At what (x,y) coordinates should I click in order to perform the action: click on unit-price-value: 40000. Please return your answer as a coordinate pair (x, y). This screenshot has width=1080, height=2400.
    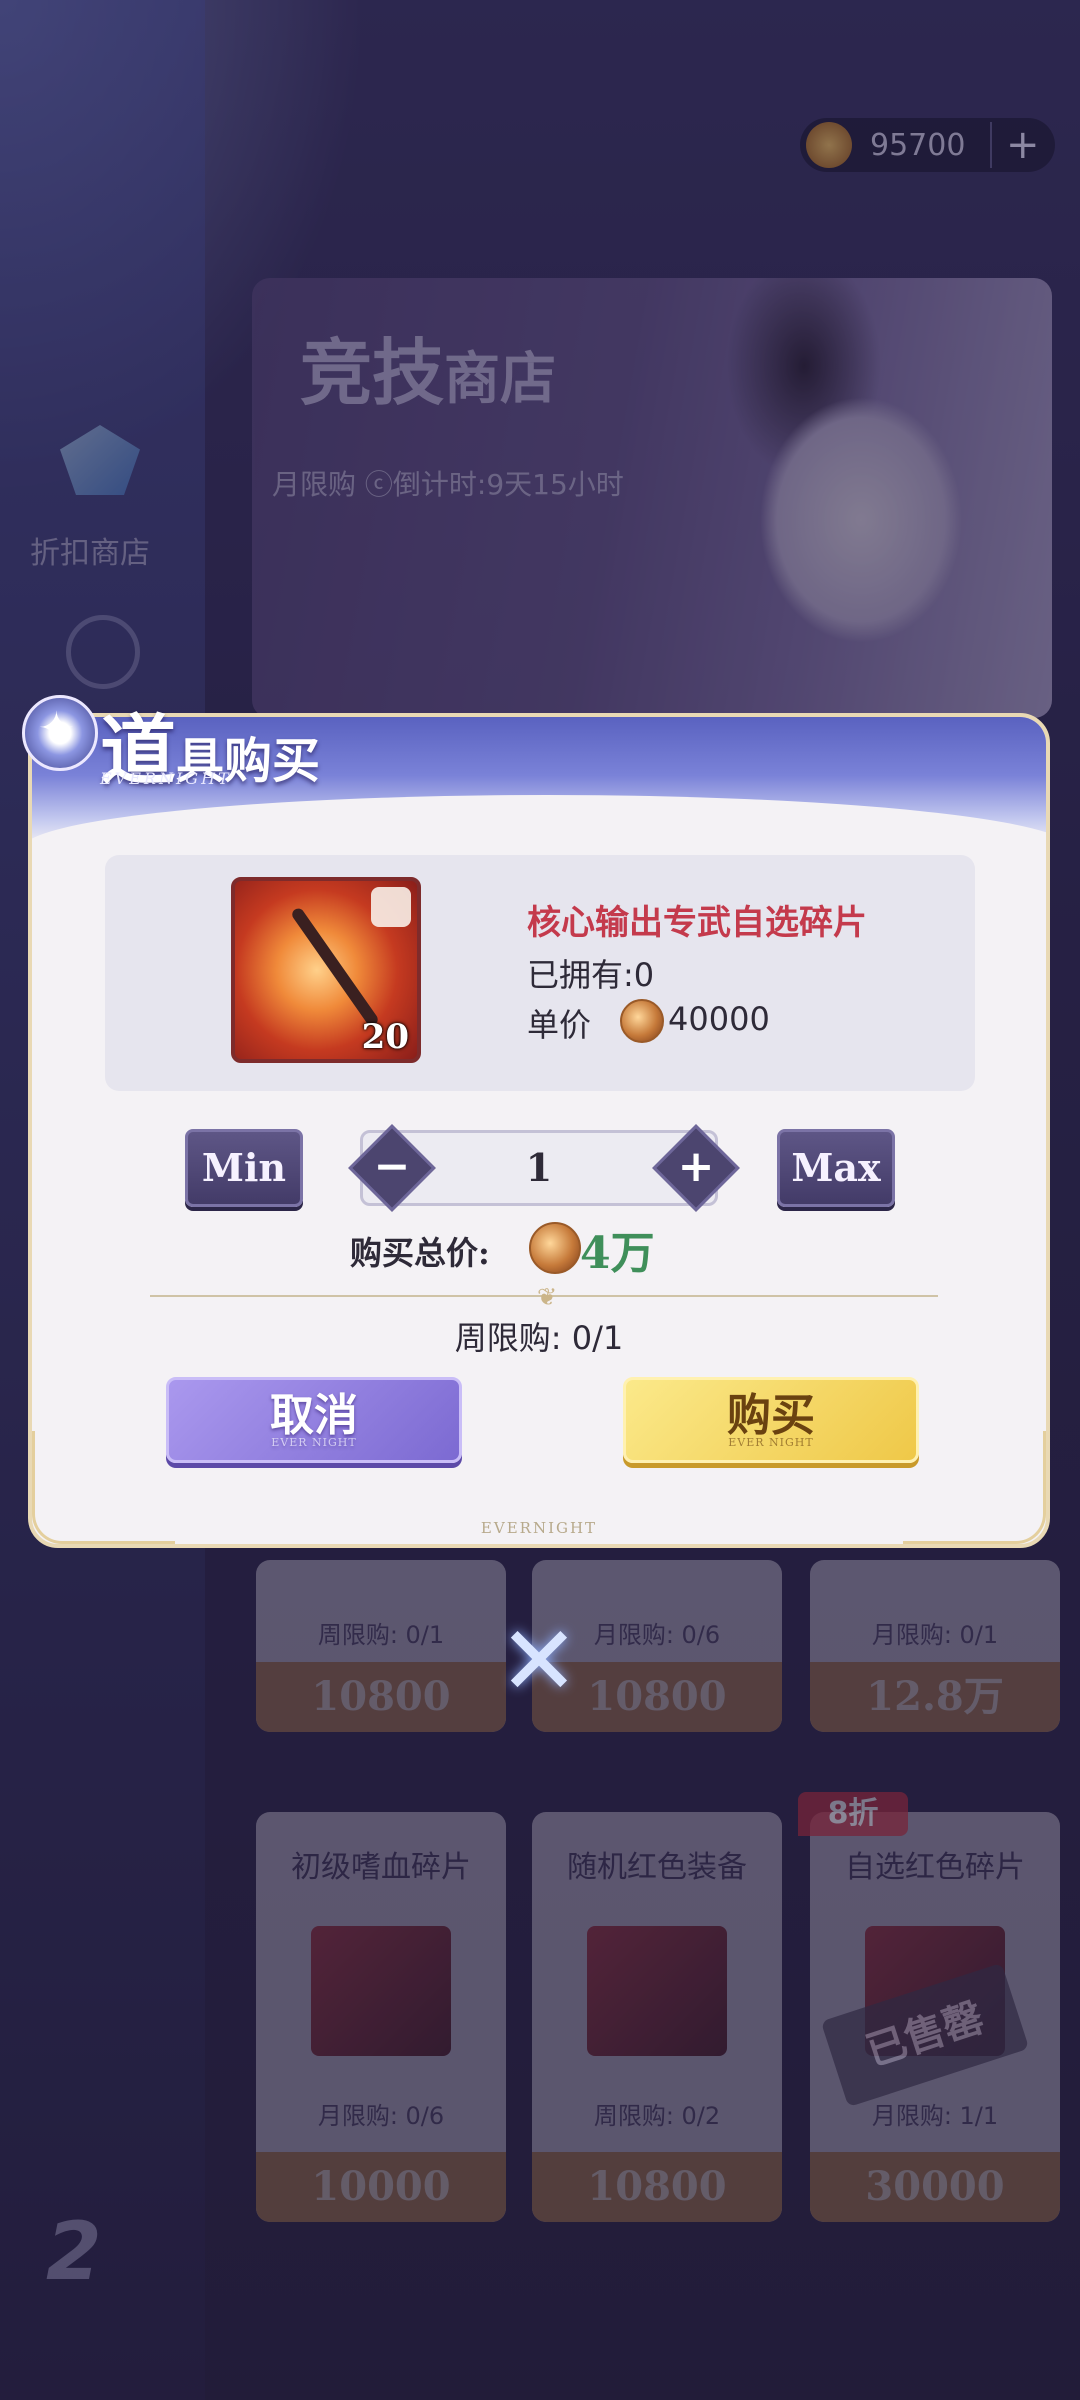
    Looking at the image, I should click on (719, 1019).